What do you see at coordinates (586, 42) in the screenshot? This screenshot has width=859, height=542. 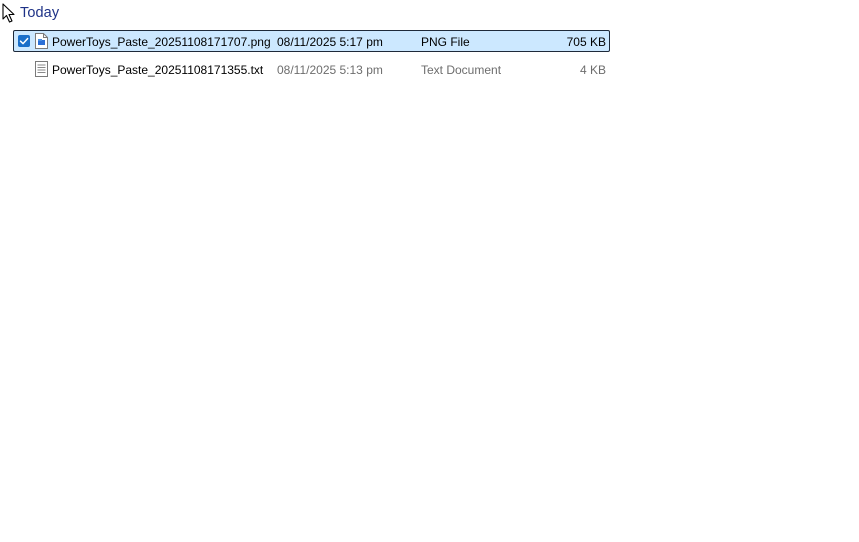 I see `file-size: 705 KB` at bounding box center [586, 42].